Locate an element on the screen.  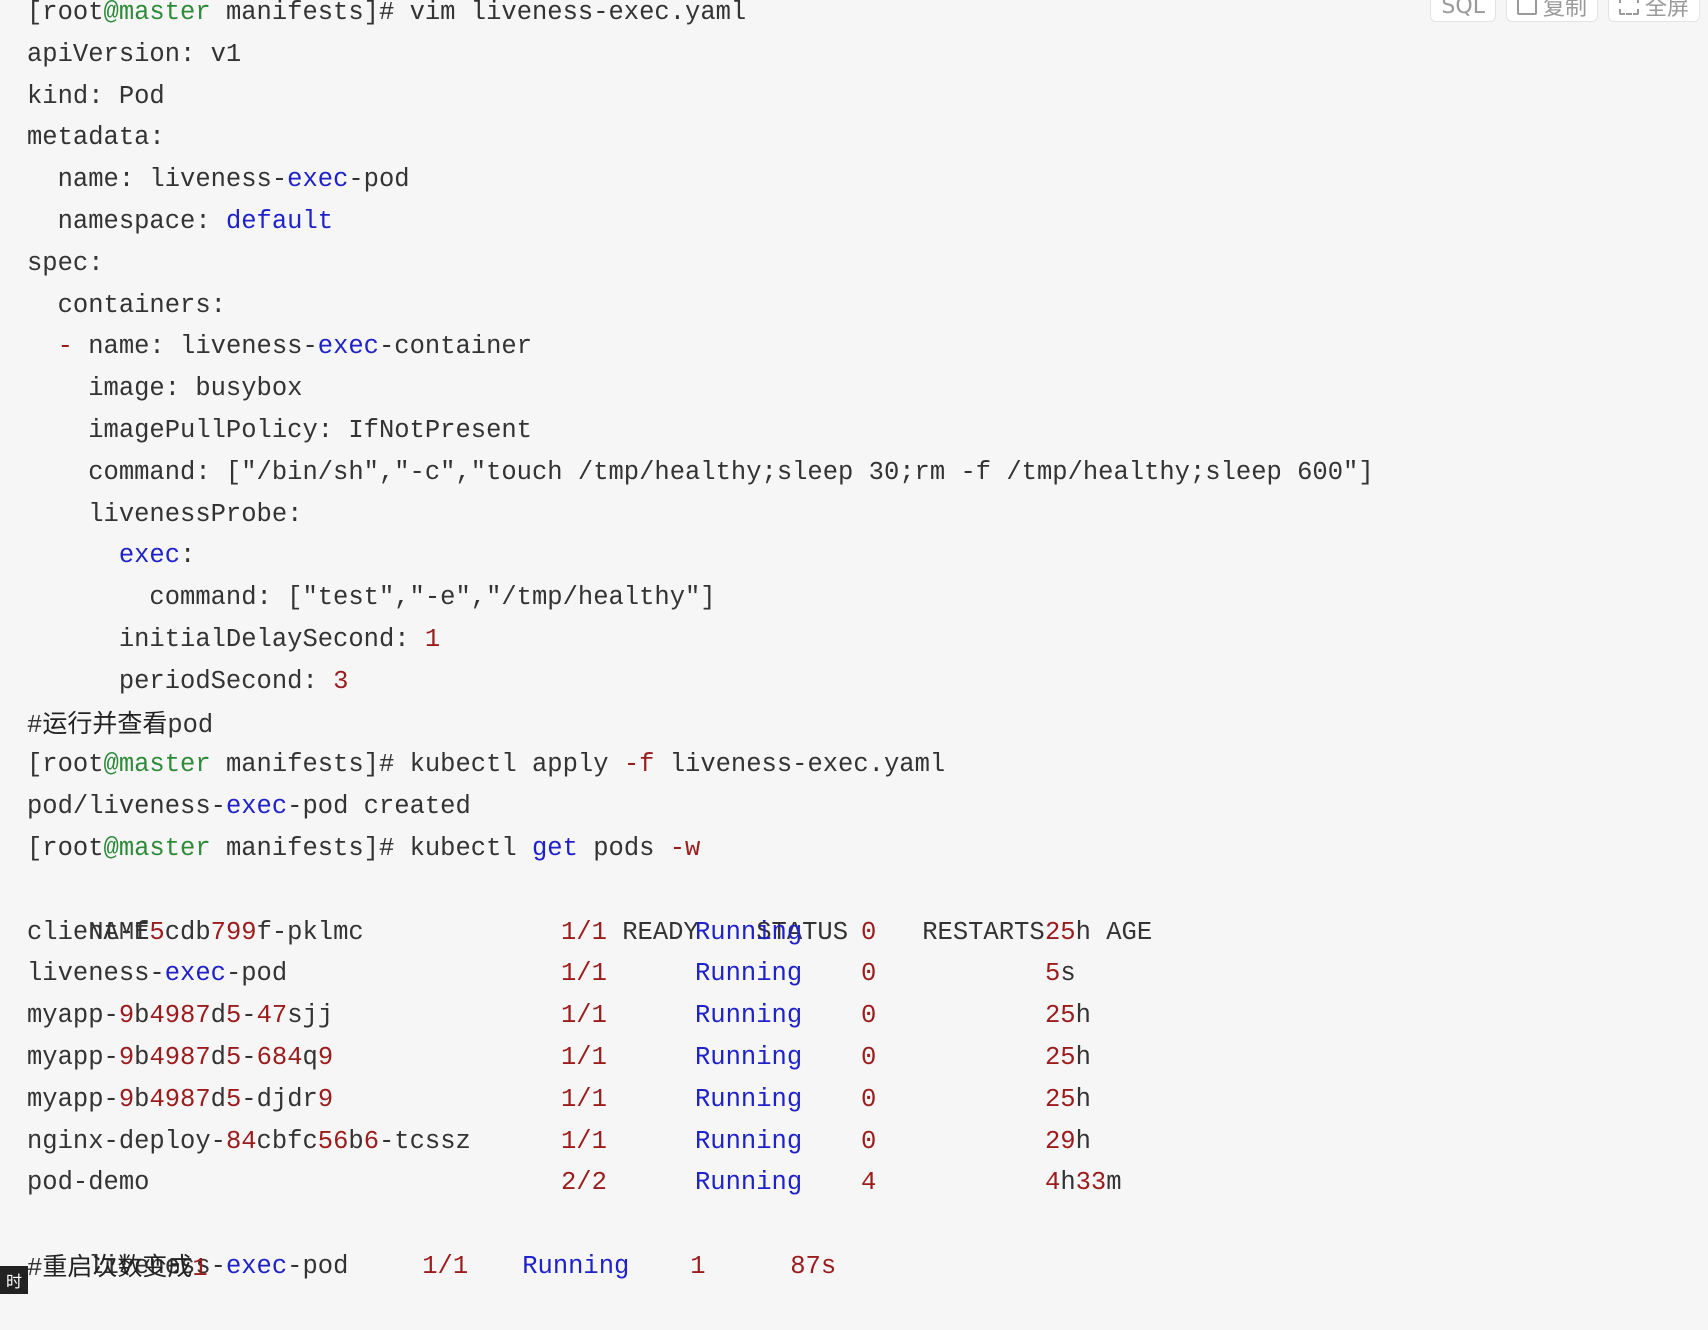
cell-name: nginx-deploy-84cbfc56b6-tcssz is located at coordinates (249, 1141).